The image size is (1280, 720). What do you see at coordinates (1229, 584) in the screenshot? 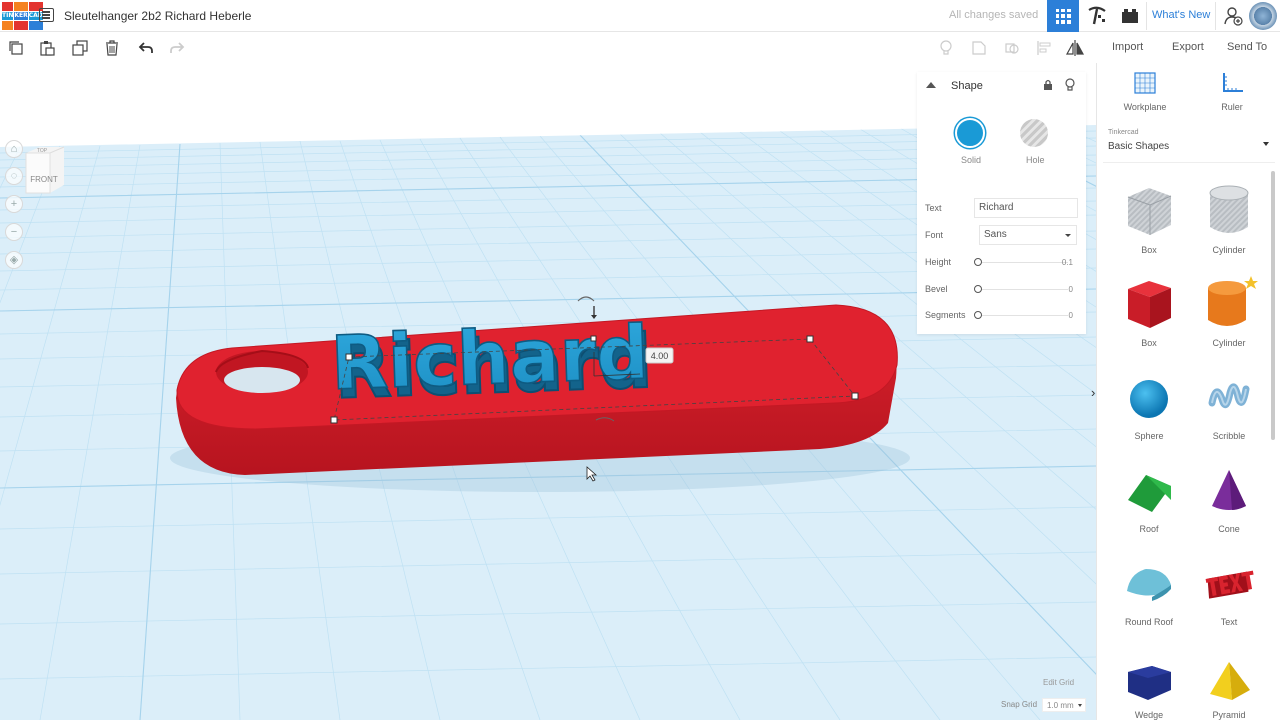
I see `text-icon` at bounding box center [1229, 584].